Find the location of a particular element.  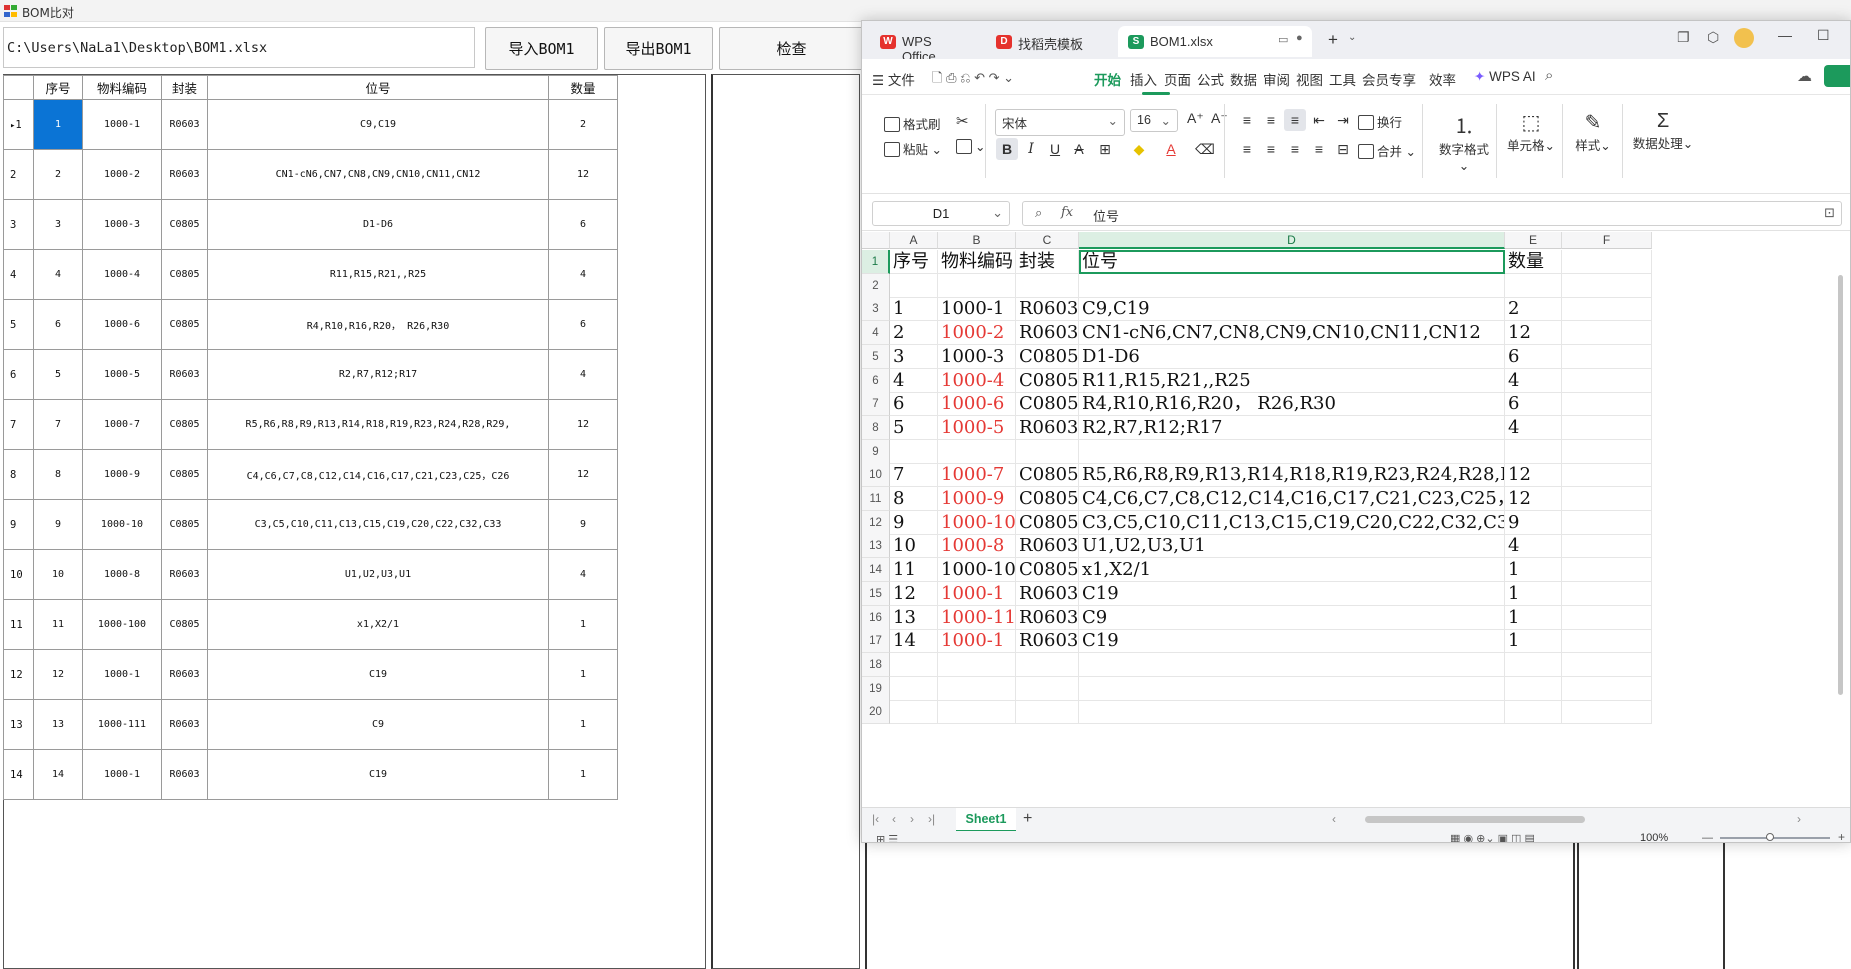

import-bom-button: 导入BOM1 is located at coordinates (541, 48).